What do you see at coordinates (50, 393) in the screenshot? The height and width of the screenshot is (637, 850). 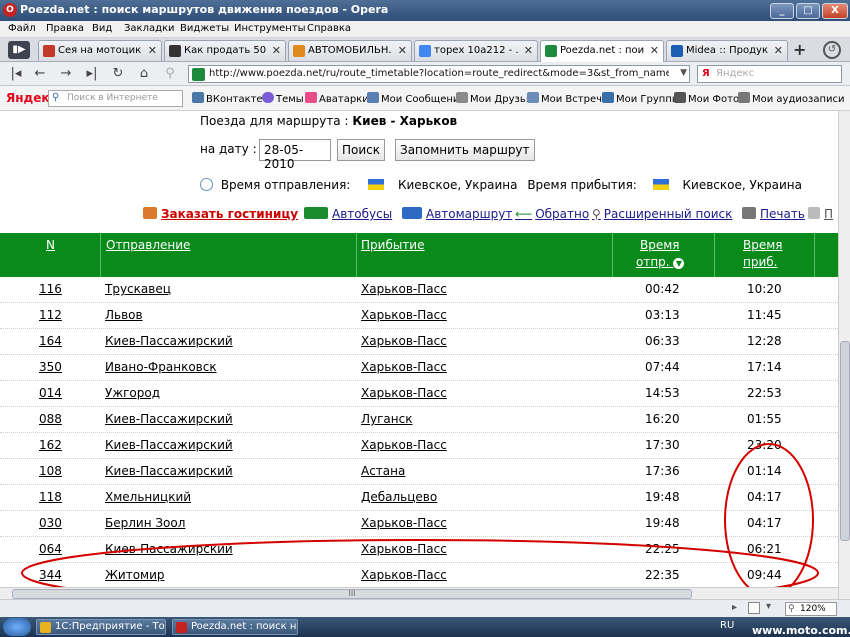 I see `train-number-link: 014` at bounding box center [50, 393].